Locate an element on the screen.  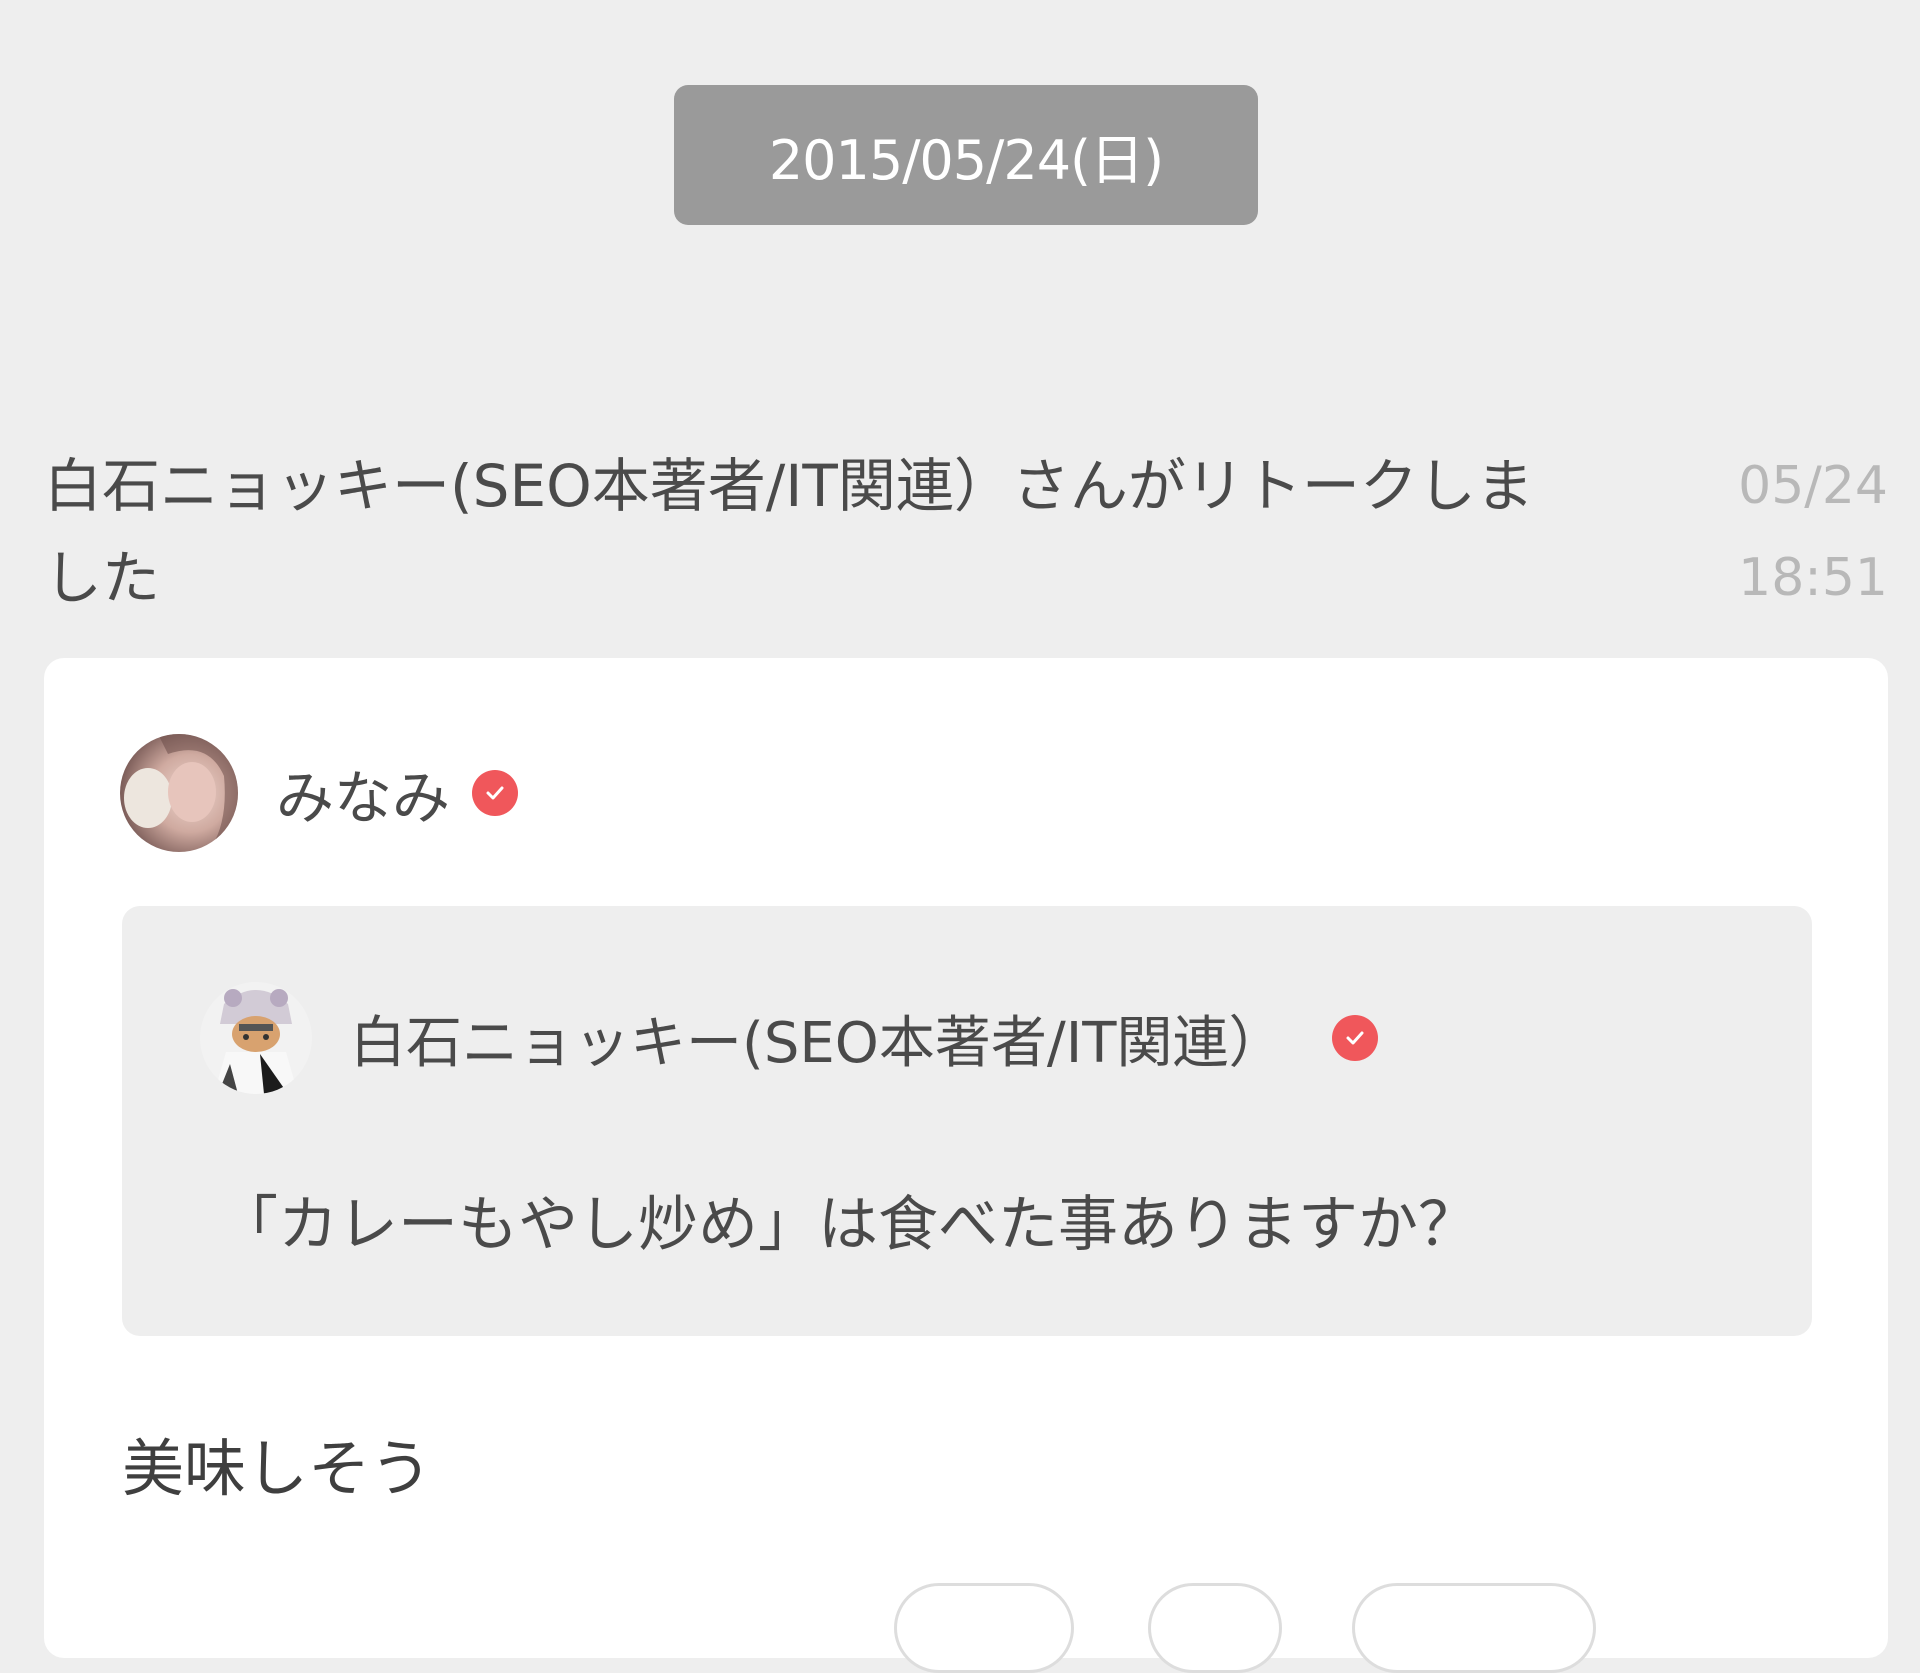
timestamp-date: 05/24 is located at coordinates (1813, 486).